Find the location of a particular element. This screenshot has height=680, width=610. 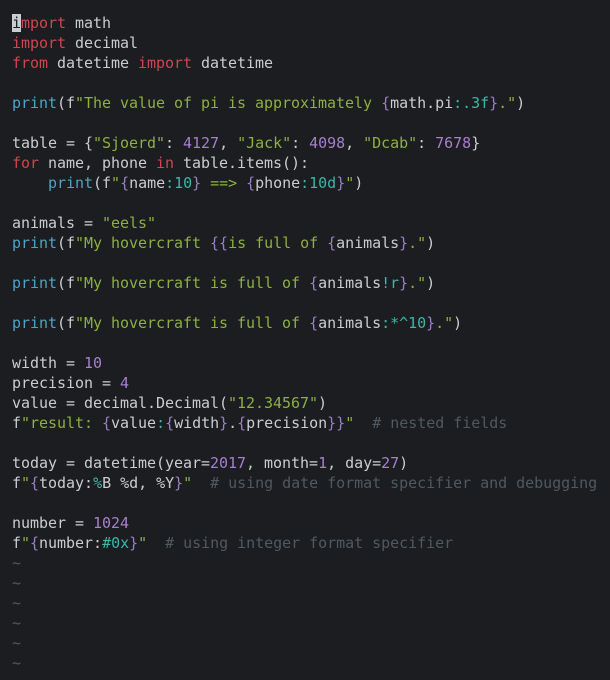

keyword-token: import is located at coordinates (39, 43).